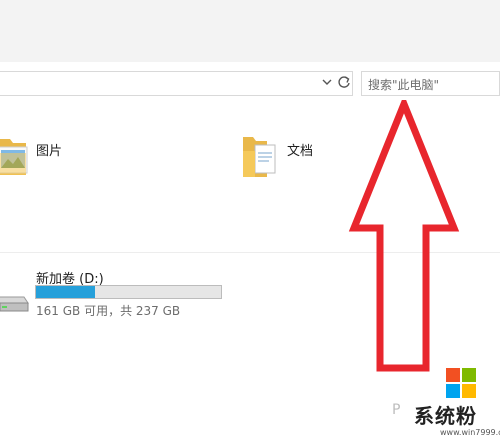  Describe the element at coordinates (404, 236) in the screenshot. I see `red-up-arrow-annotation` at that location.